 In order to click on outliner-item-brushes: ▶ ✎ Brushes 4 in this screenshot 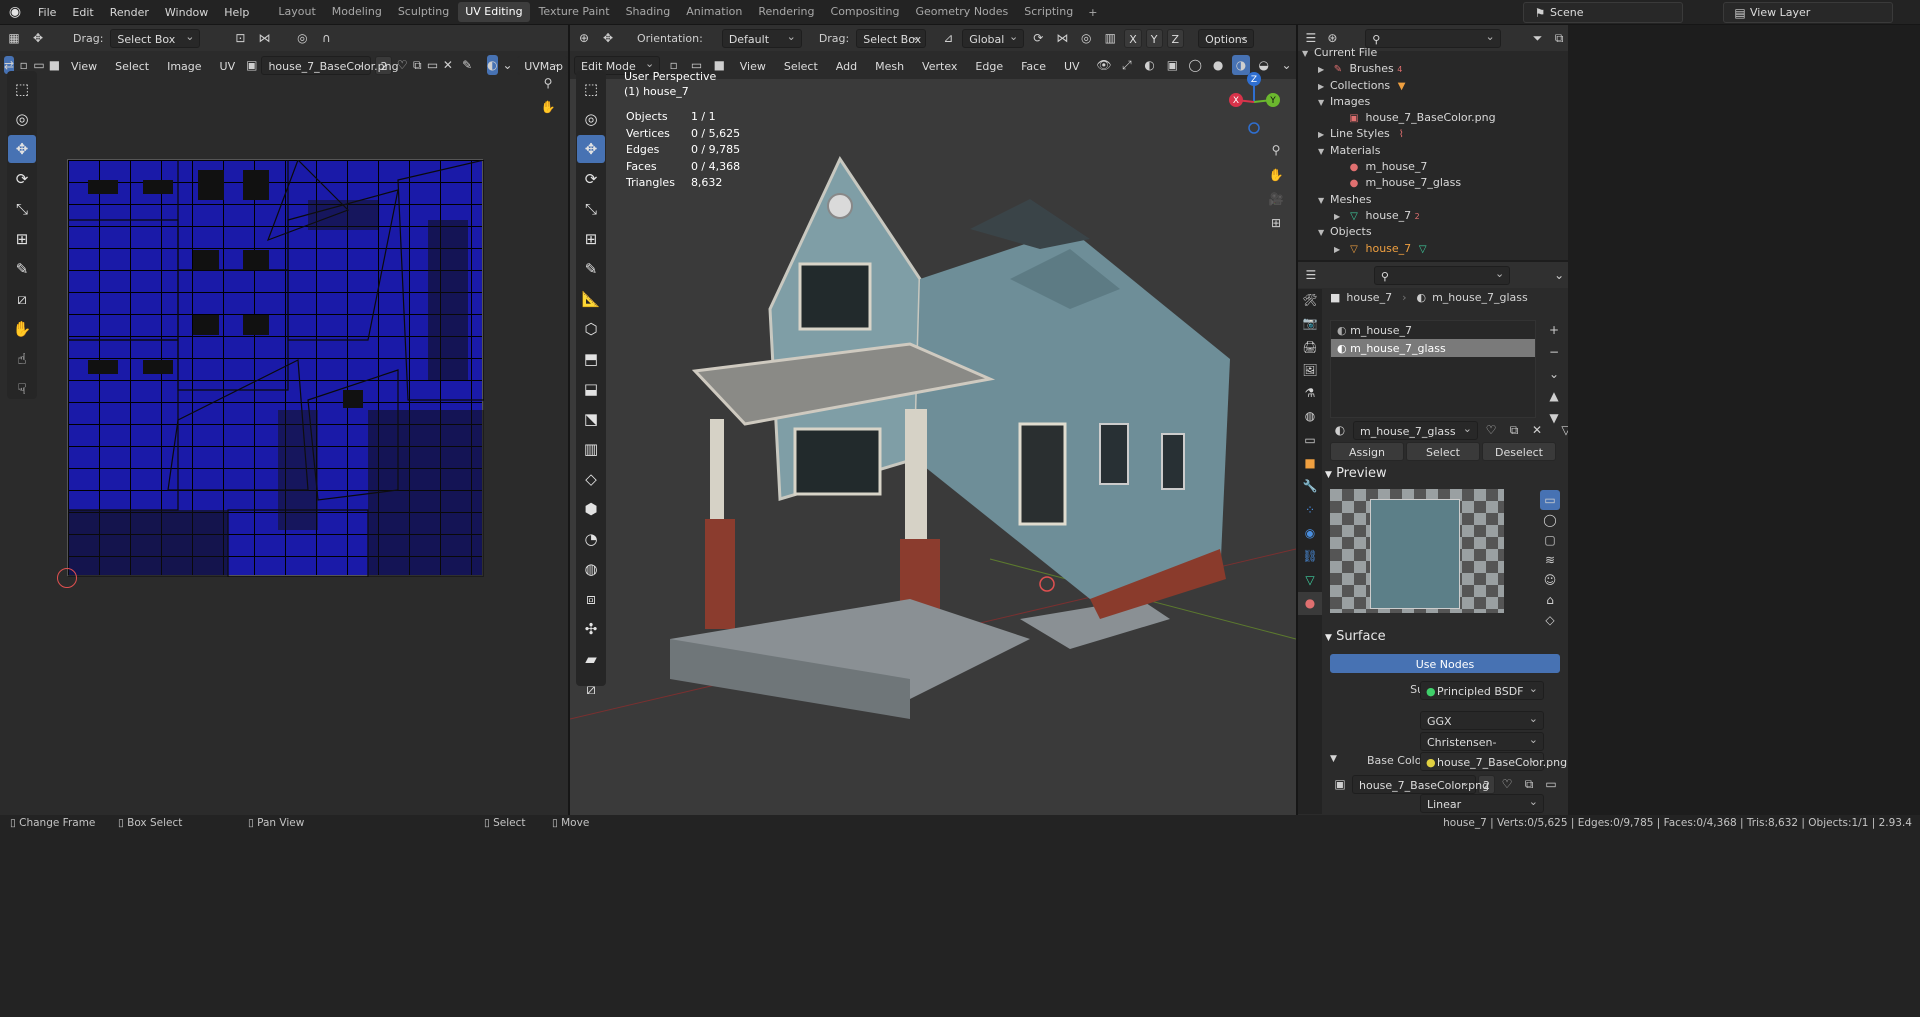, I will do `click(1434, 69)`.